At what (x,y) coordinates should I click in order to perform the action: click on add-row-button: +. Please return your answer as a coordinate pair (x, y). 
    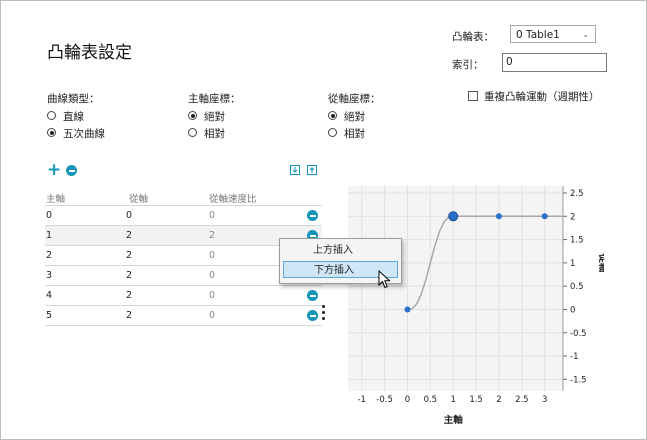
    Looking at the image, I should click on (54, 170).